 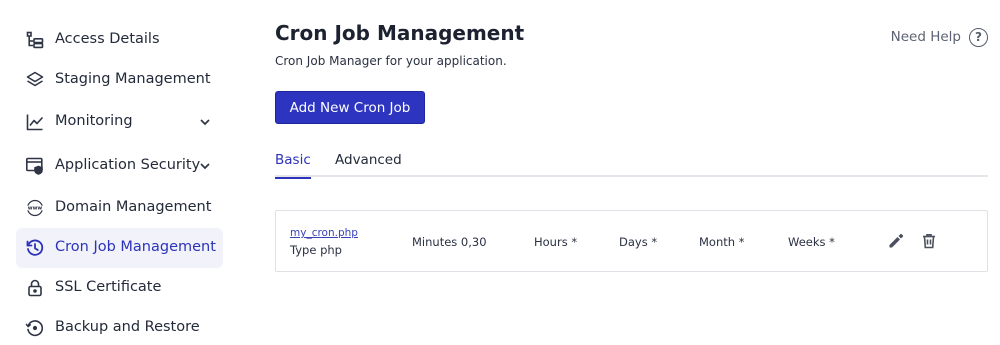 What do you see at coordinates (350, 107) in the screenshot?
I see `add-new-cron-job-button: Add New Cron Job` at bounding box center [350, 107].